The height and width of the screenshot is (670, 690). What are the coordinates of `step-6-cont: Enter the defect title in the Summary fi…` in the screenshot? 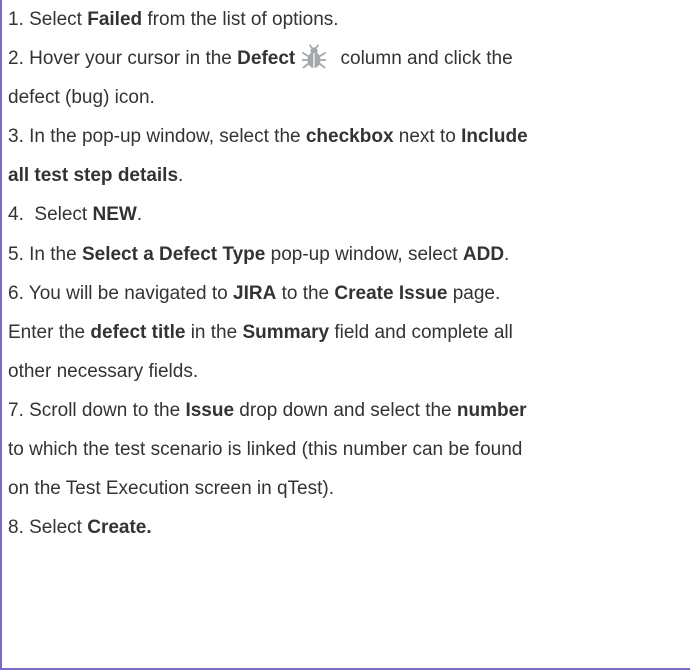 It's located at (346, 332).